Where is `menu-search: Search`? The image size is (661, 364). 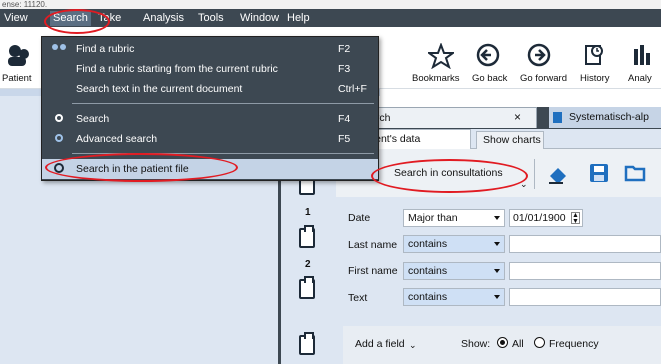 menu-search: Search is located at coordinates (70, 18).